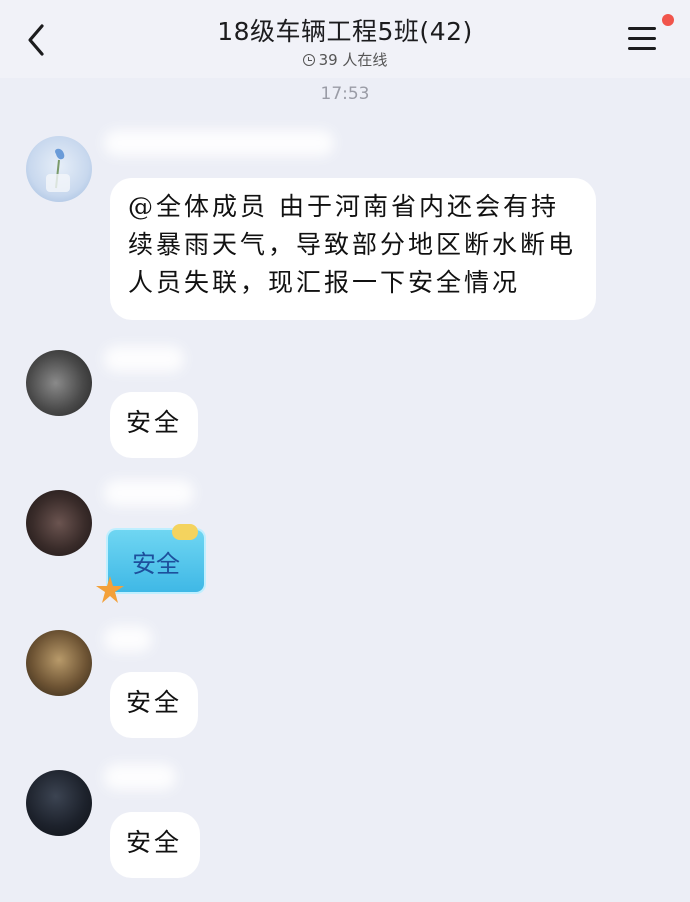 This screenshot has width=690, height=902. I want to click on online-status: 39 人在线, so click(345, 59).